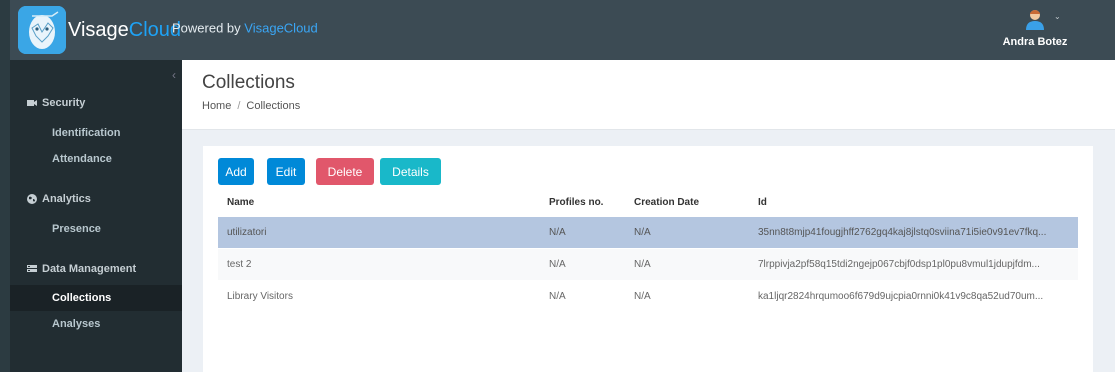 This screenshot has height=372, width=1115. I want to click on column-header-id: Id, so click(917, 202).